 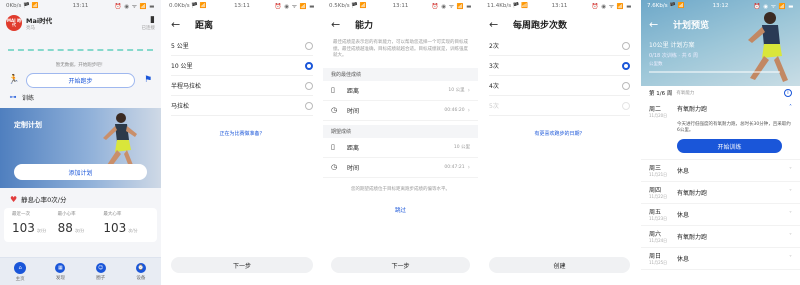 I want to click on watch-icon: ▮, so click(x=152, y=19).